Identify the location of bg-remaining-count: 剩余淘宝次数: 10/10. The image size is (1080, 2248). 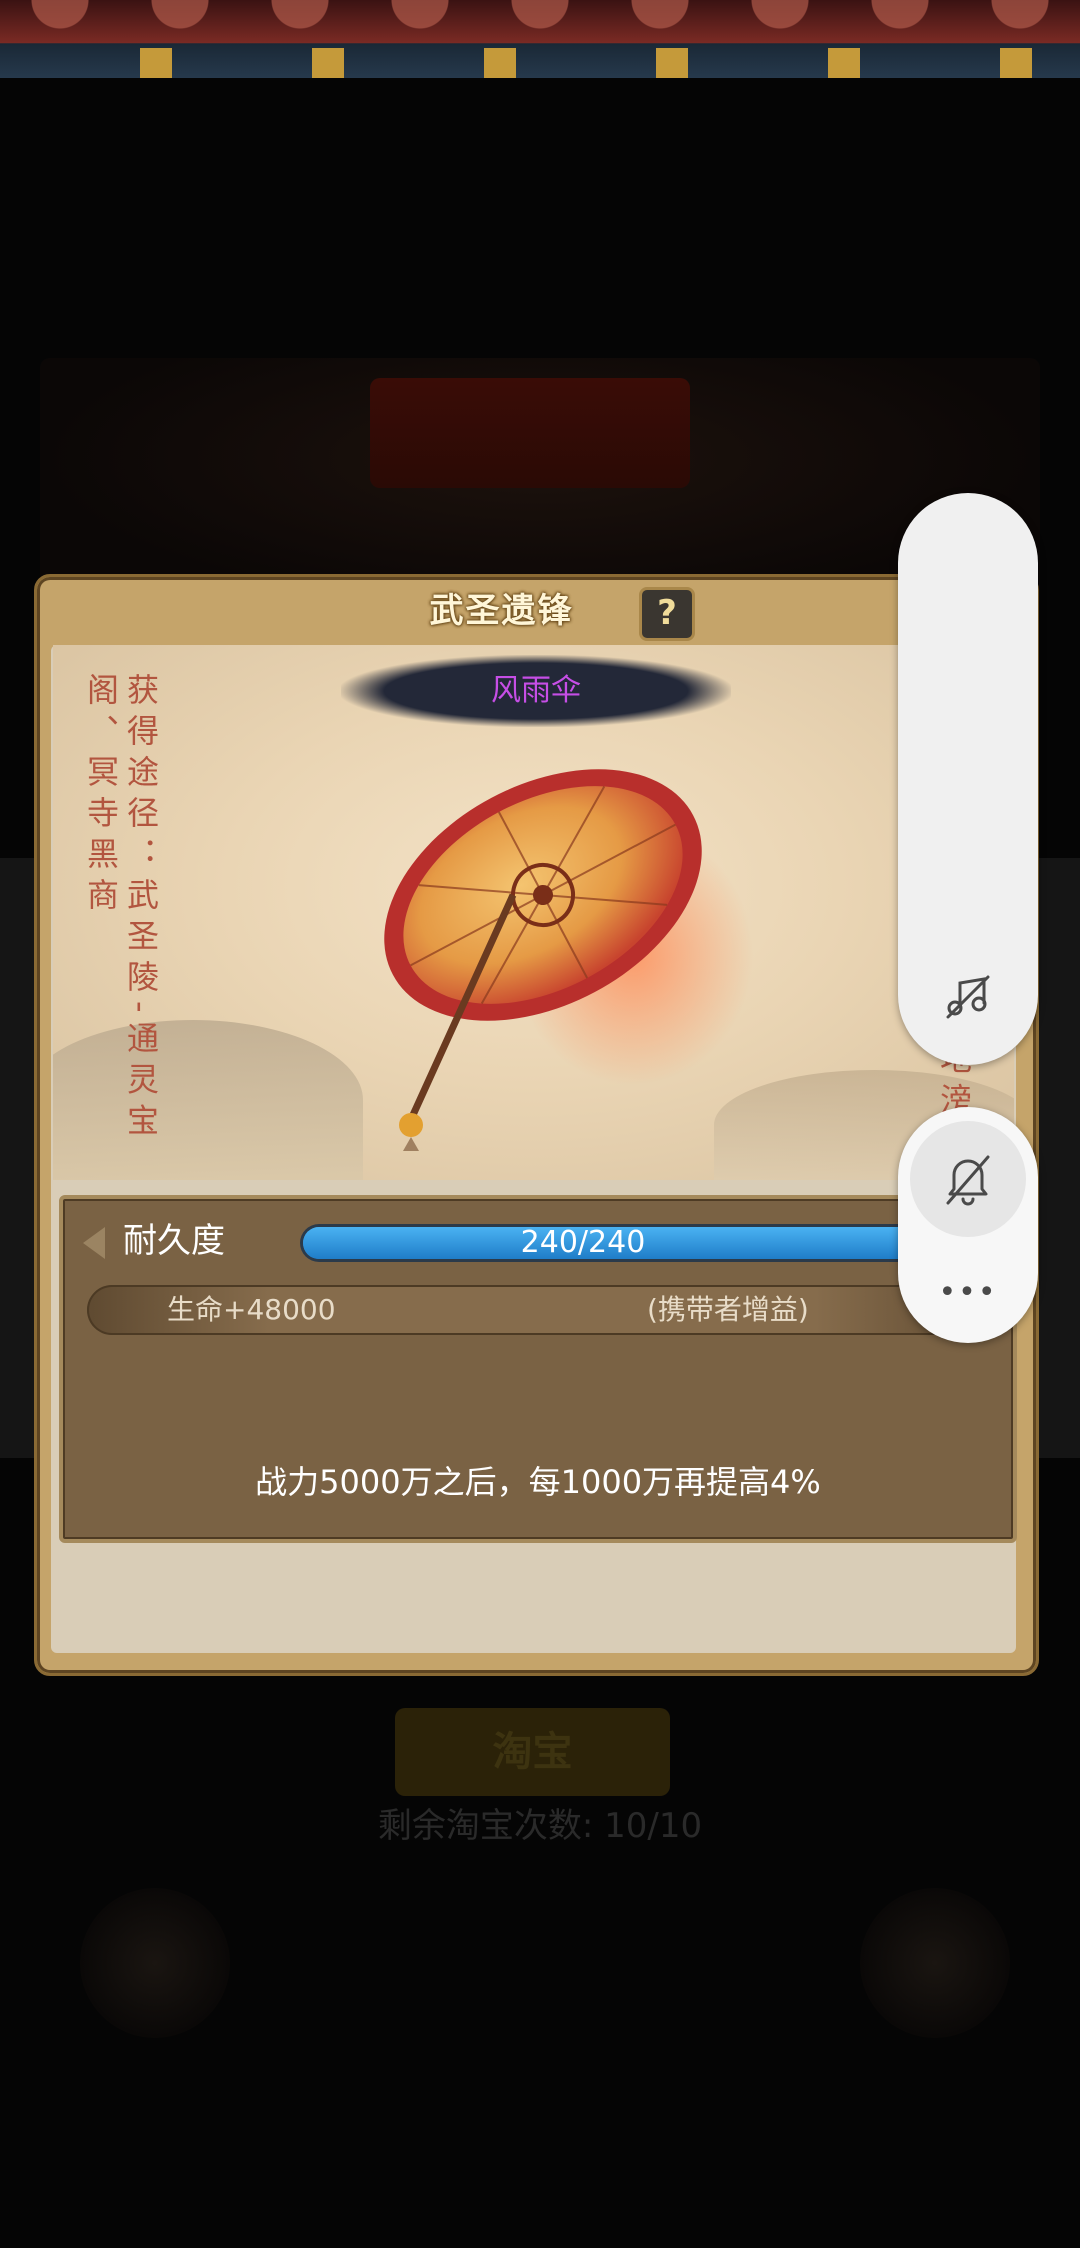
(540, 1826).